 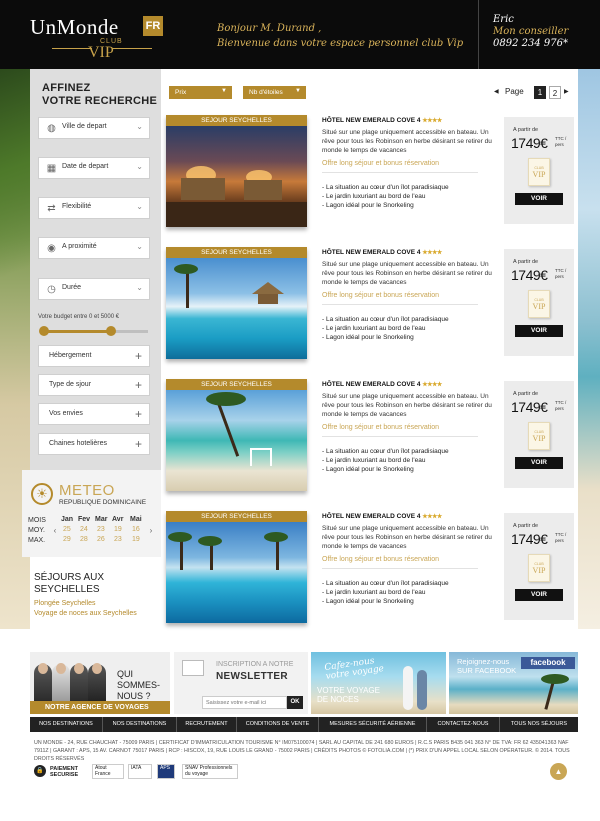 I want to click on secure-payment-line: SECURISE, so click(x=64, y=775).